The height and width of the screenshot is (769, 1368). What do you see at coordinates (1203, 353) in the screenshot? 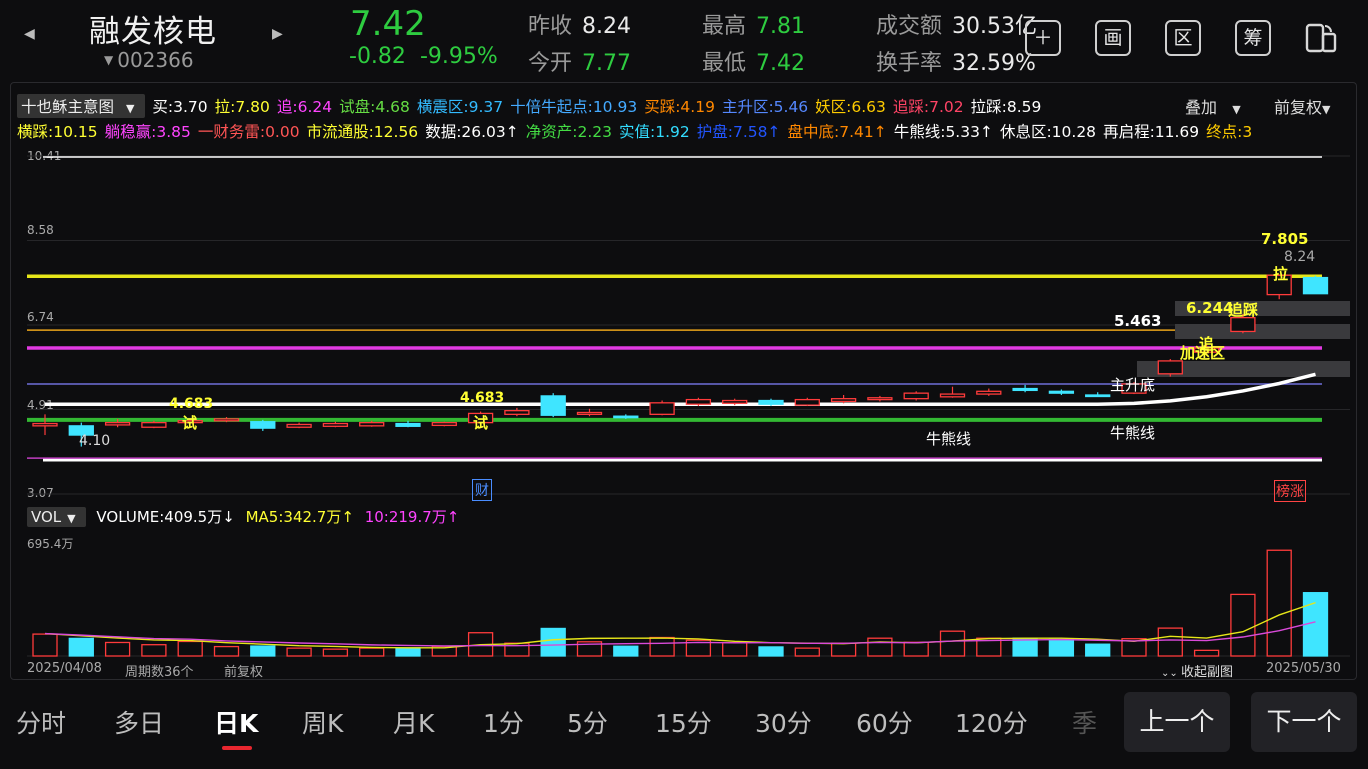
I see `jiasu-annotation: 加速区` at bounding box center [1203, 353].